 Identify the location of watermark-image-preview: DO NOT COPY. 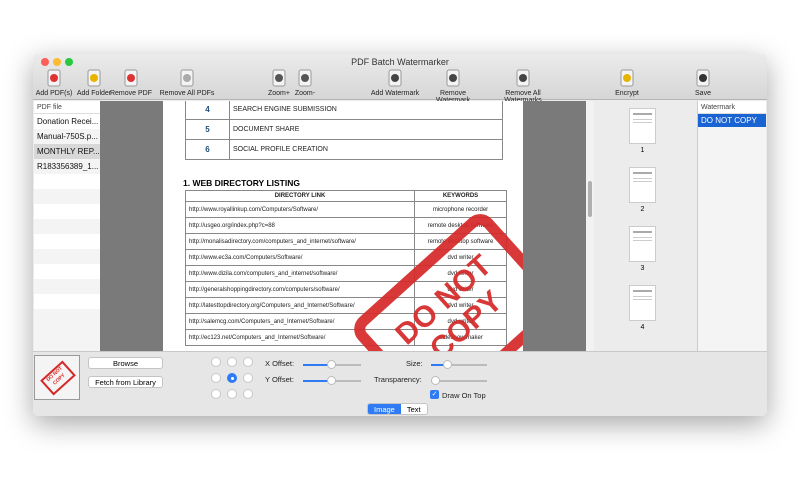
(57, 377).